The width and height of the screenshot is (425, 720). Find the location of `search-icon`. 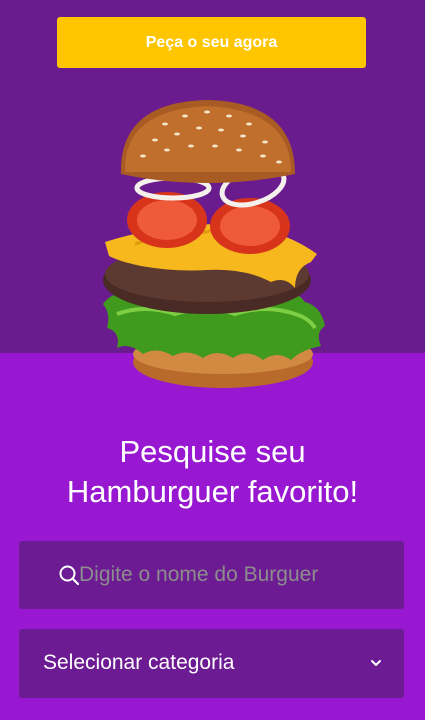

search-icon is located at coordinates (69, 575).